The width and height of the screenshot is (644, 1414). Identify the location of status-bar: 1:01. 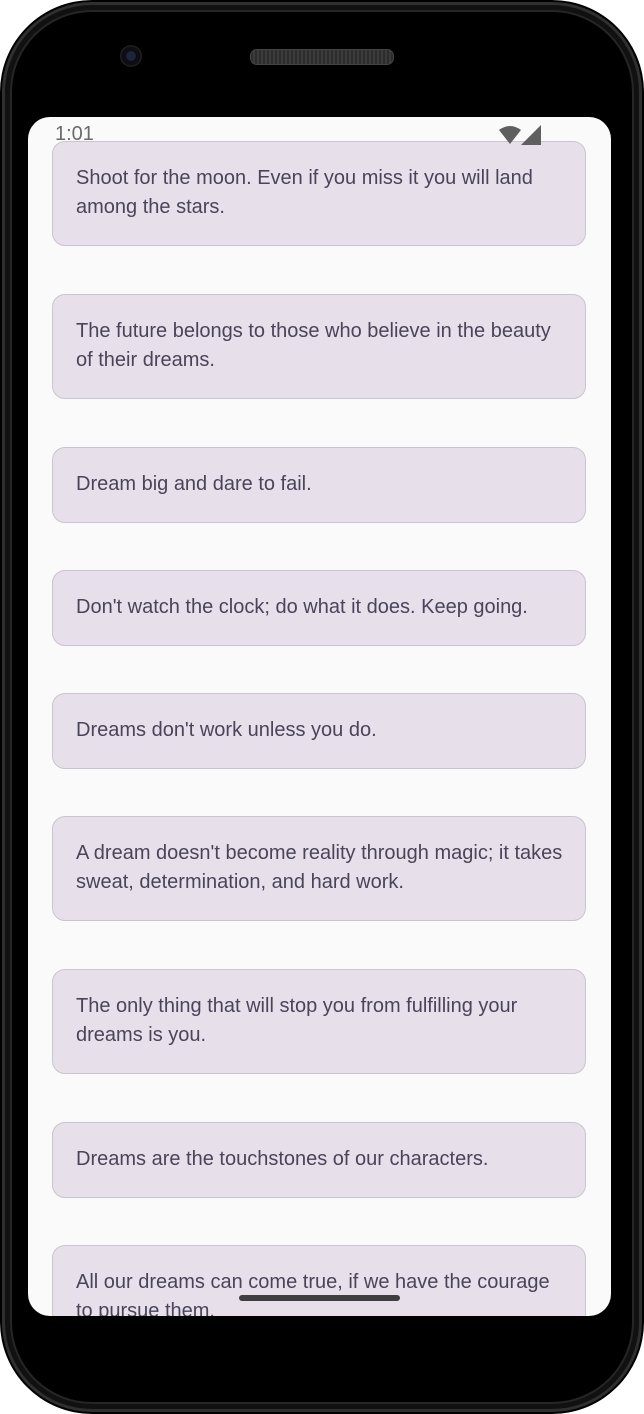
(319, 134).